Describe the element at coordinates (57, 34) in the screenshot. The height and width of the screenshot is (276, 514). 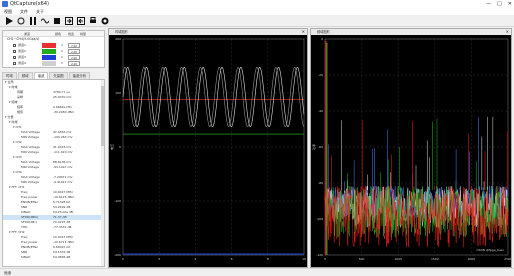
I see `col-color: 颜色` at that location.